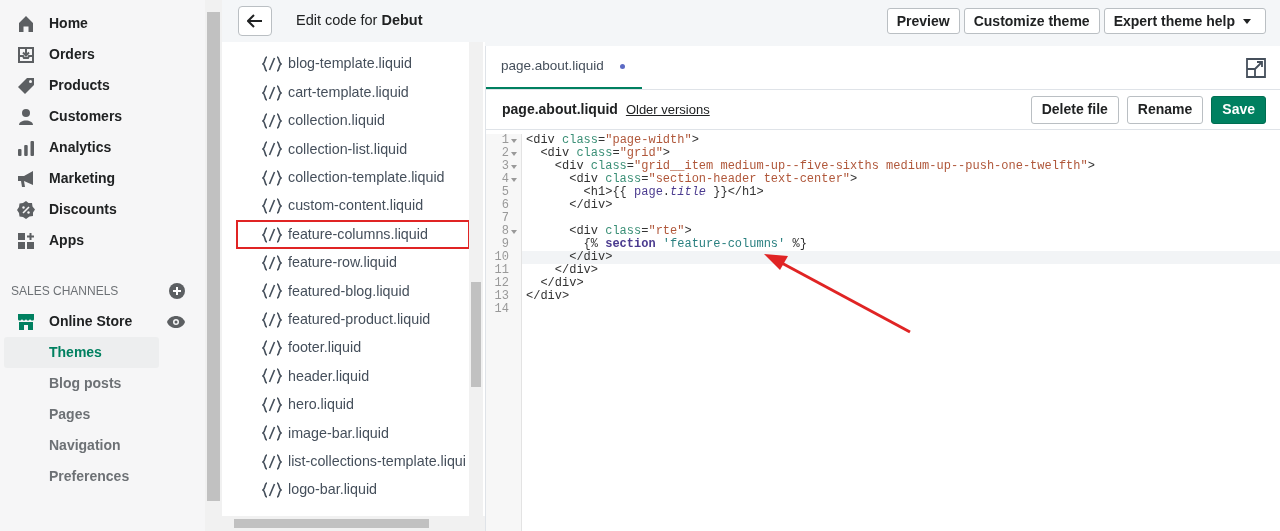  Describe the element at coordinates (353, 376) in the screenshot. I see `file-item: header.liquid` at that location.